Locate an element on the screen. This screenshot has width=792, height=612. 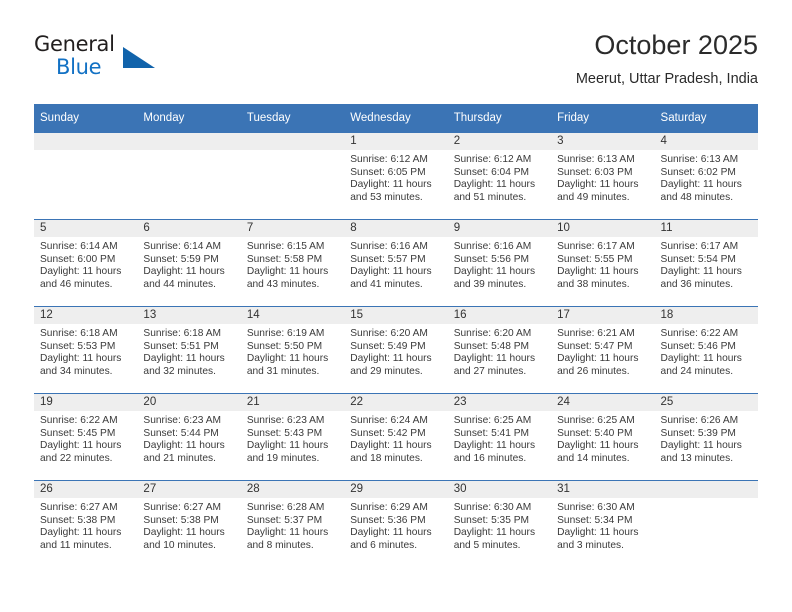
daylight-text: and 6 minutes. is located at coordinates (384, 545).